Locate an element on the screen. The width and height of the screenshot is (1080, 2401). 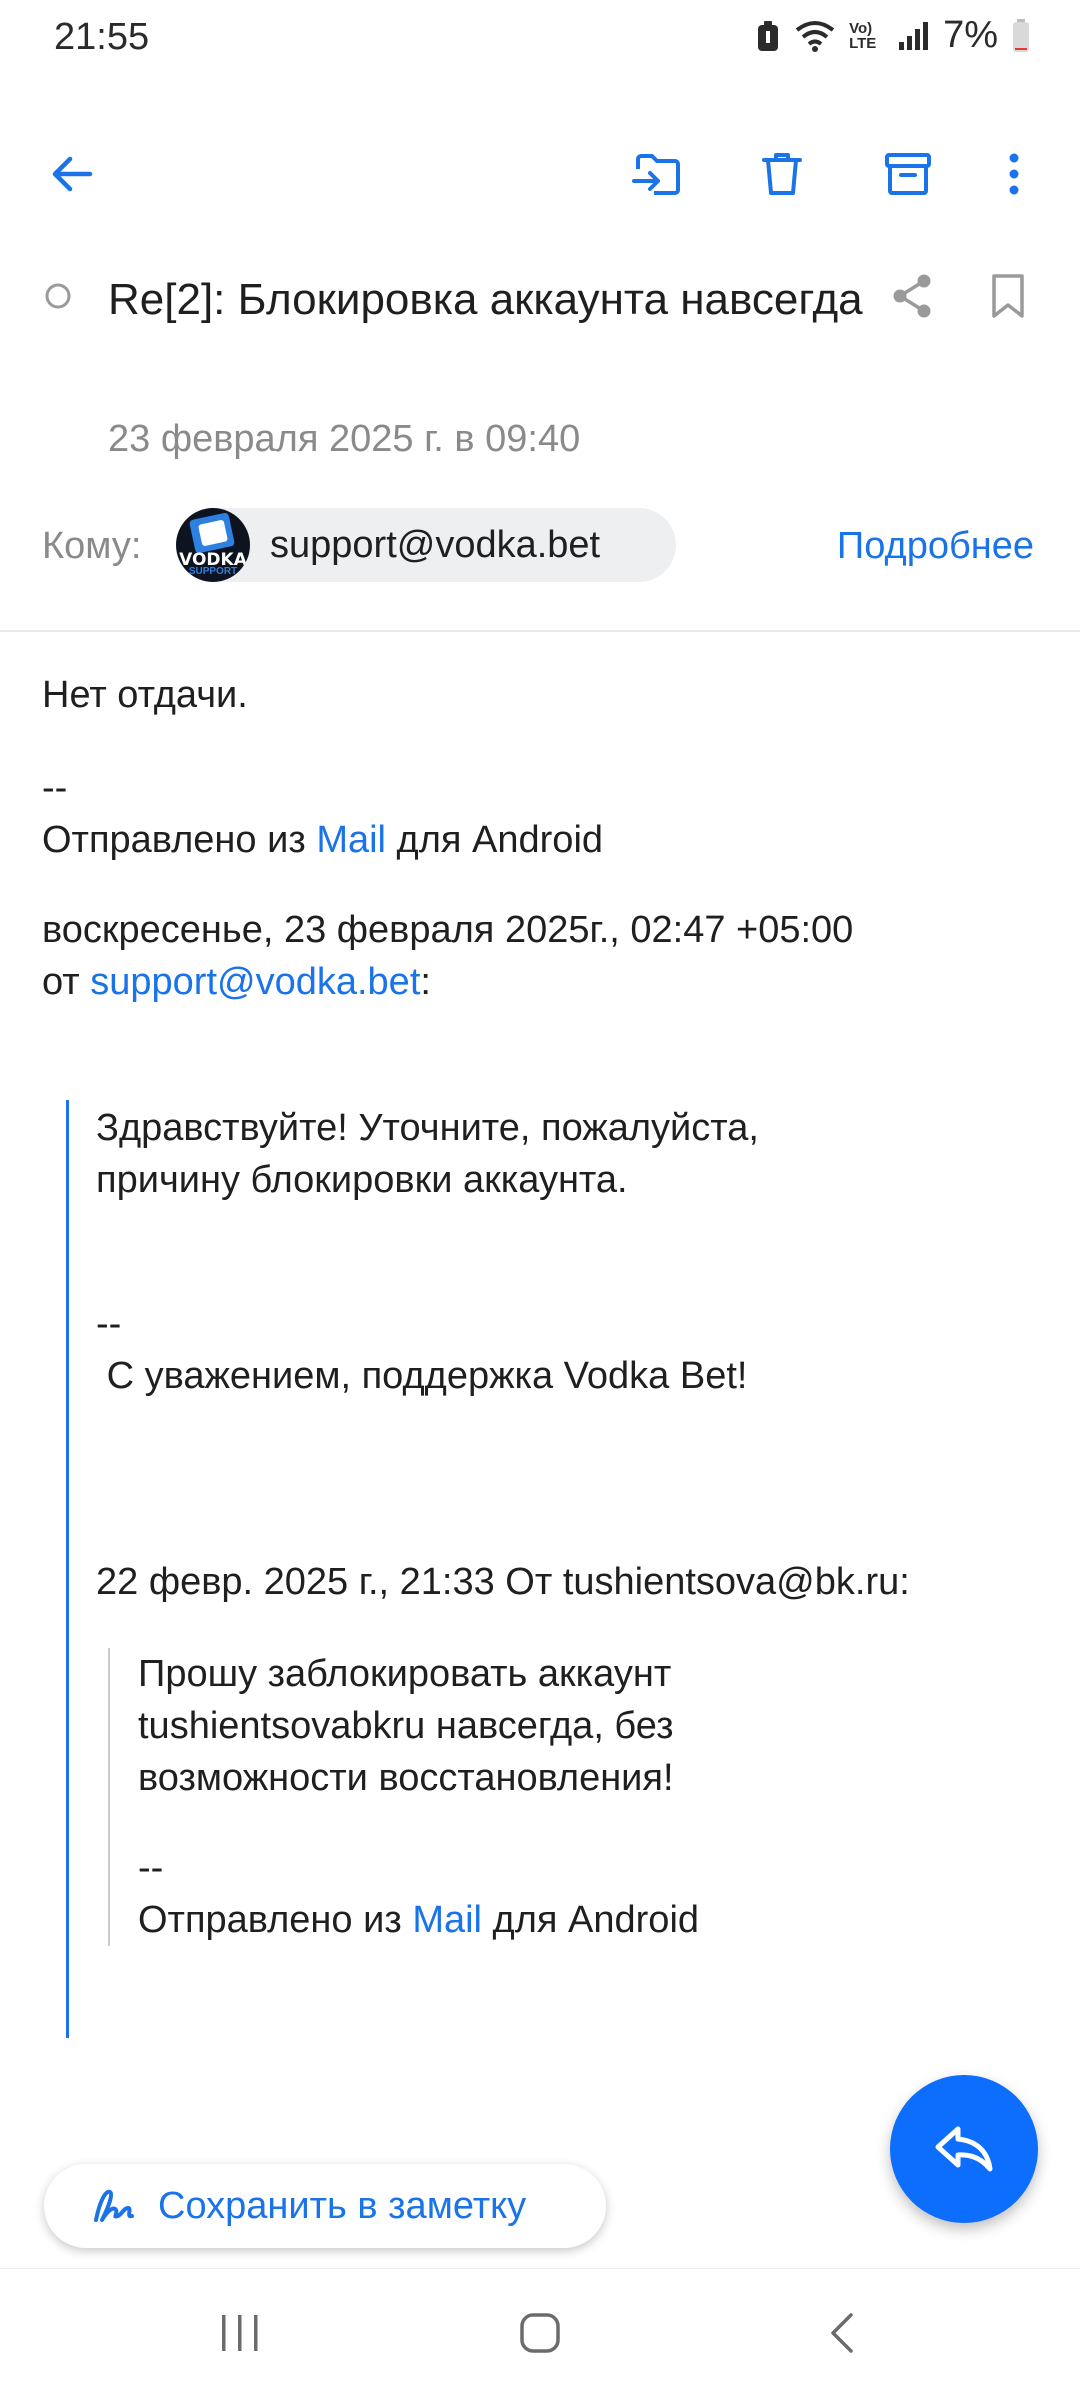
nested-sent-from-line: Отправлено из Mail для Android is located at coordinates (418, 1920).